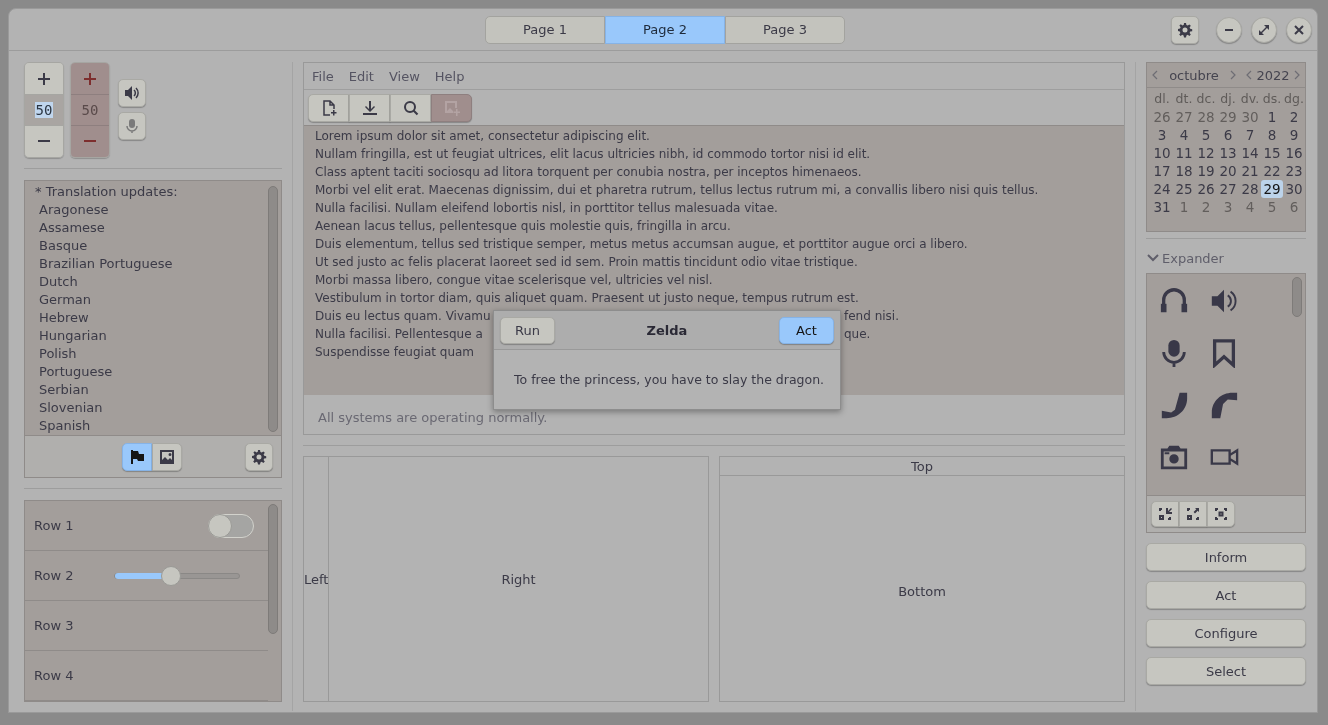 The width and height of the screenshot is (1328, 725). I want to click on list-item: Polish, so click(151, 354).